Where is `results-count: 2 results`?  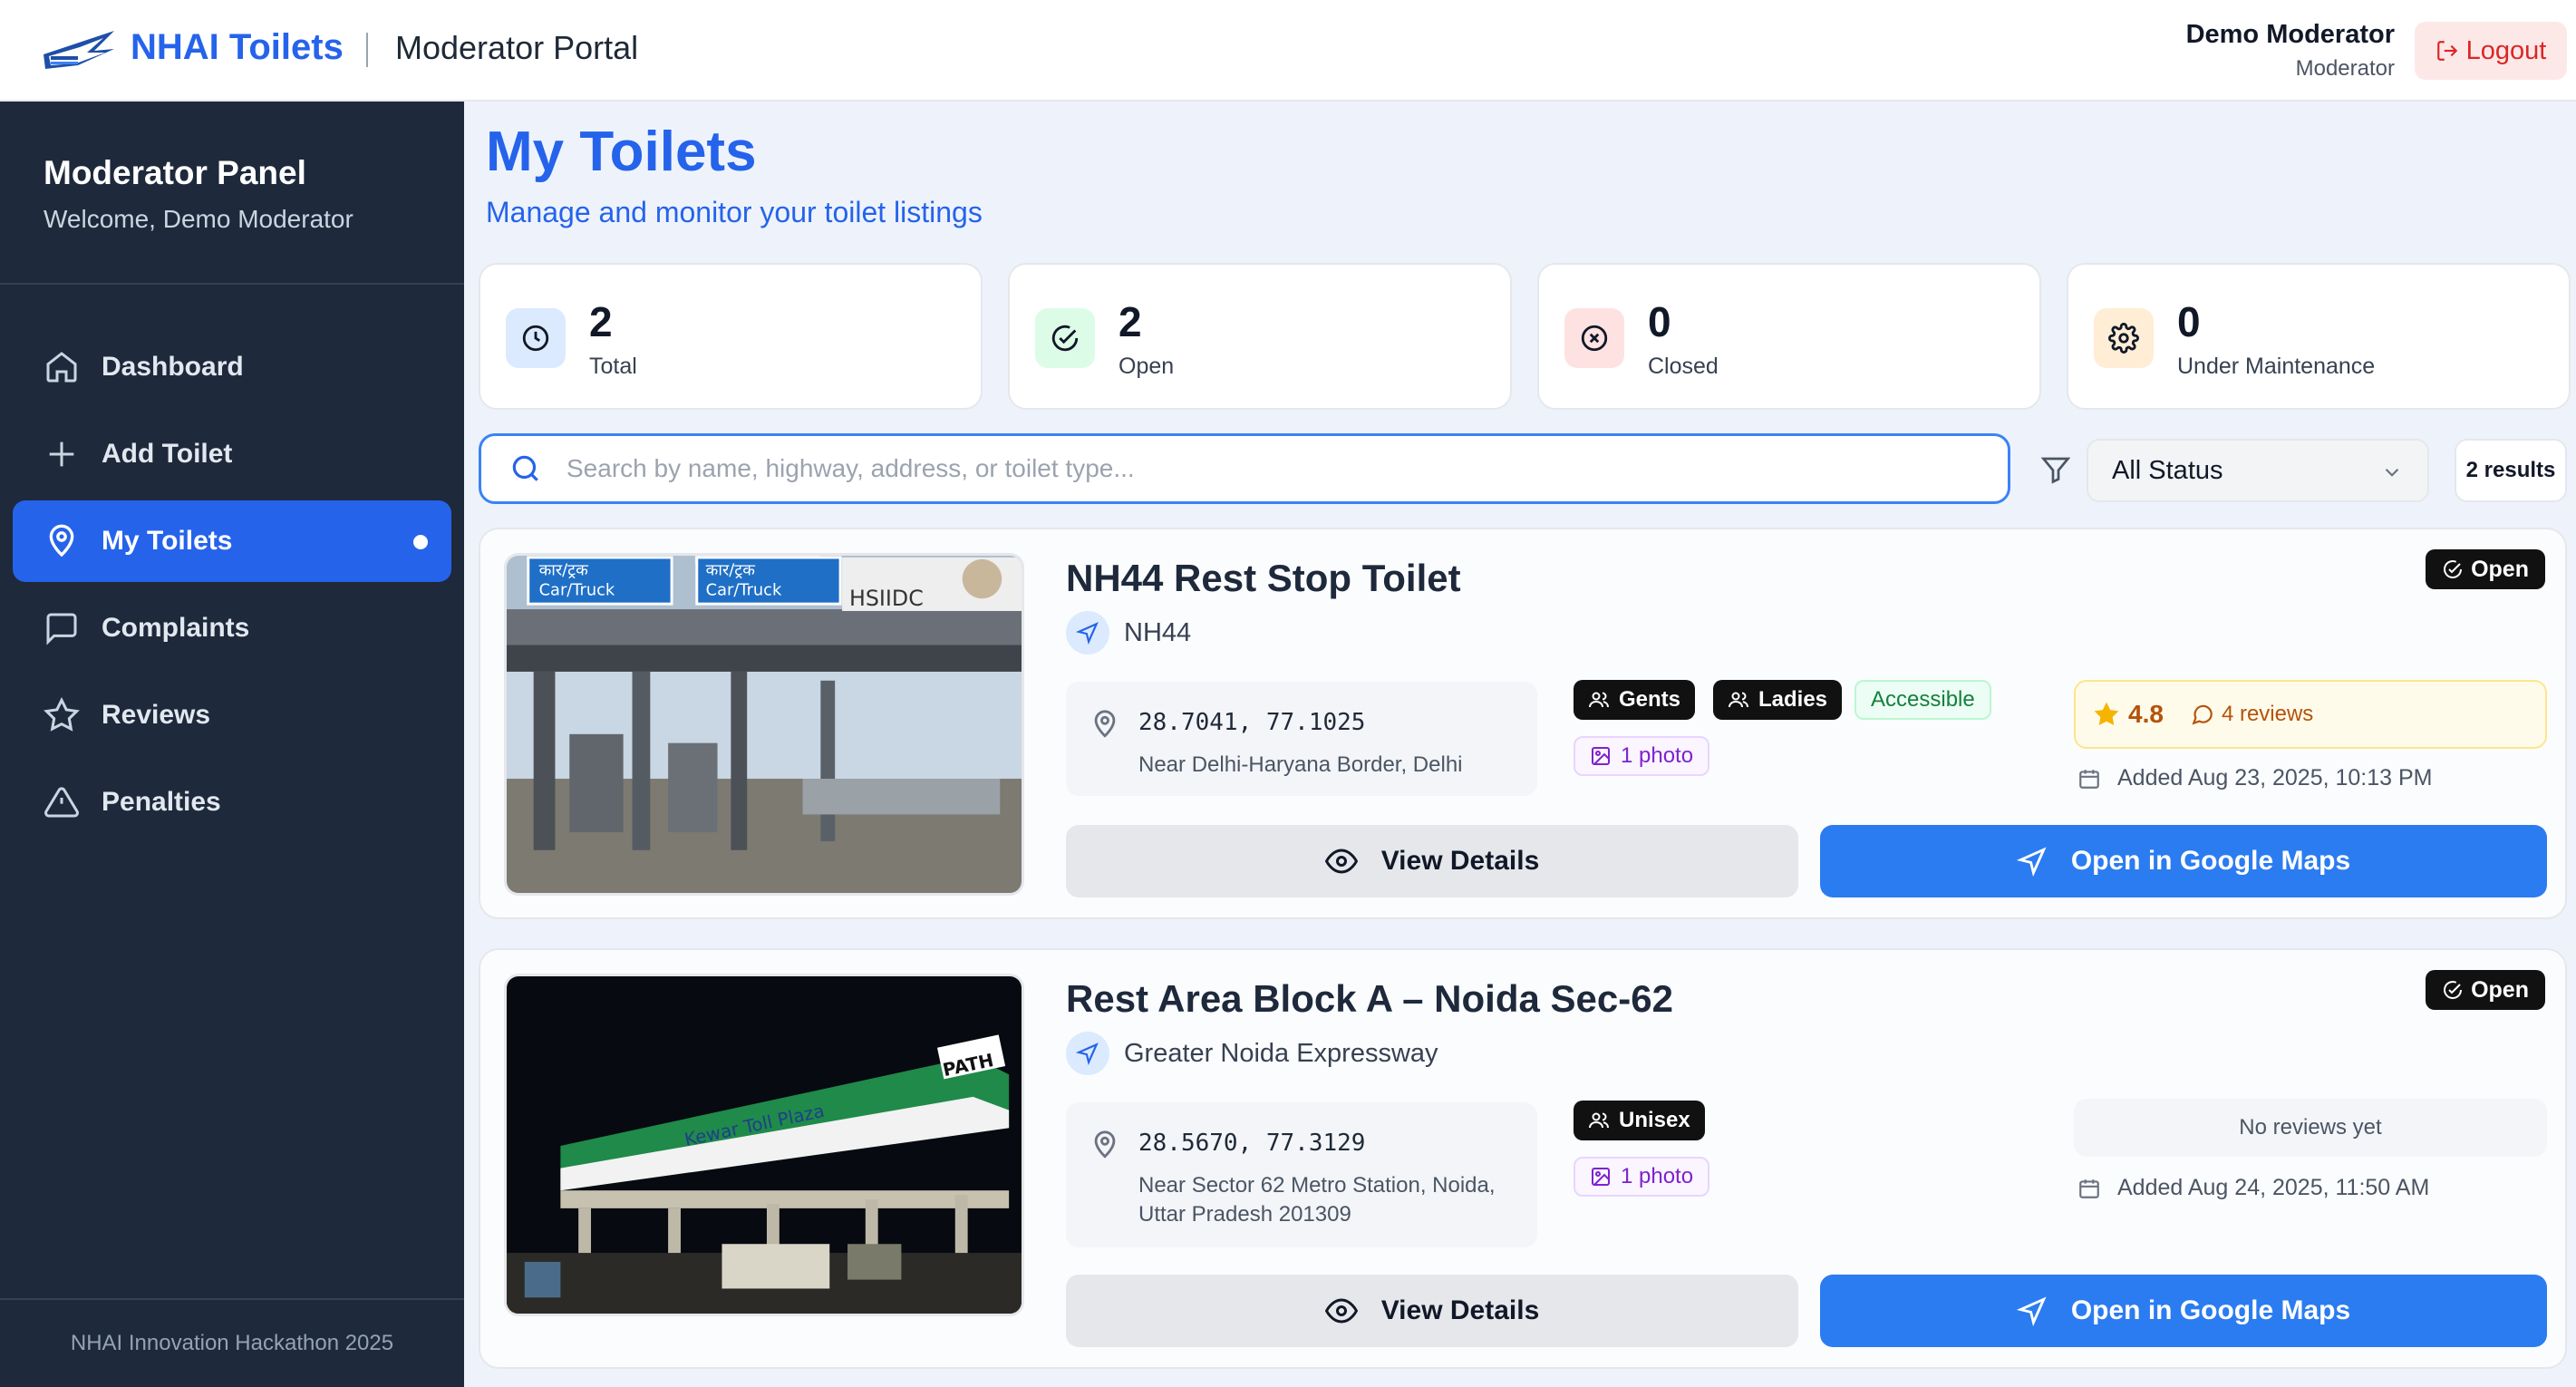 results-count: 2 results is located at coordinates (2511, 470).